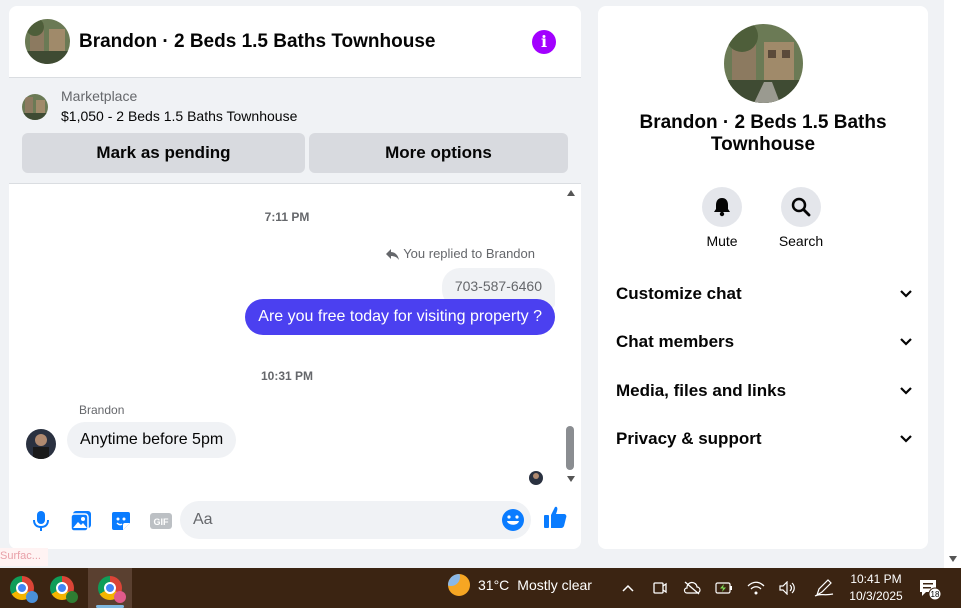  I want to click on message-input-container, so click(355, 520).